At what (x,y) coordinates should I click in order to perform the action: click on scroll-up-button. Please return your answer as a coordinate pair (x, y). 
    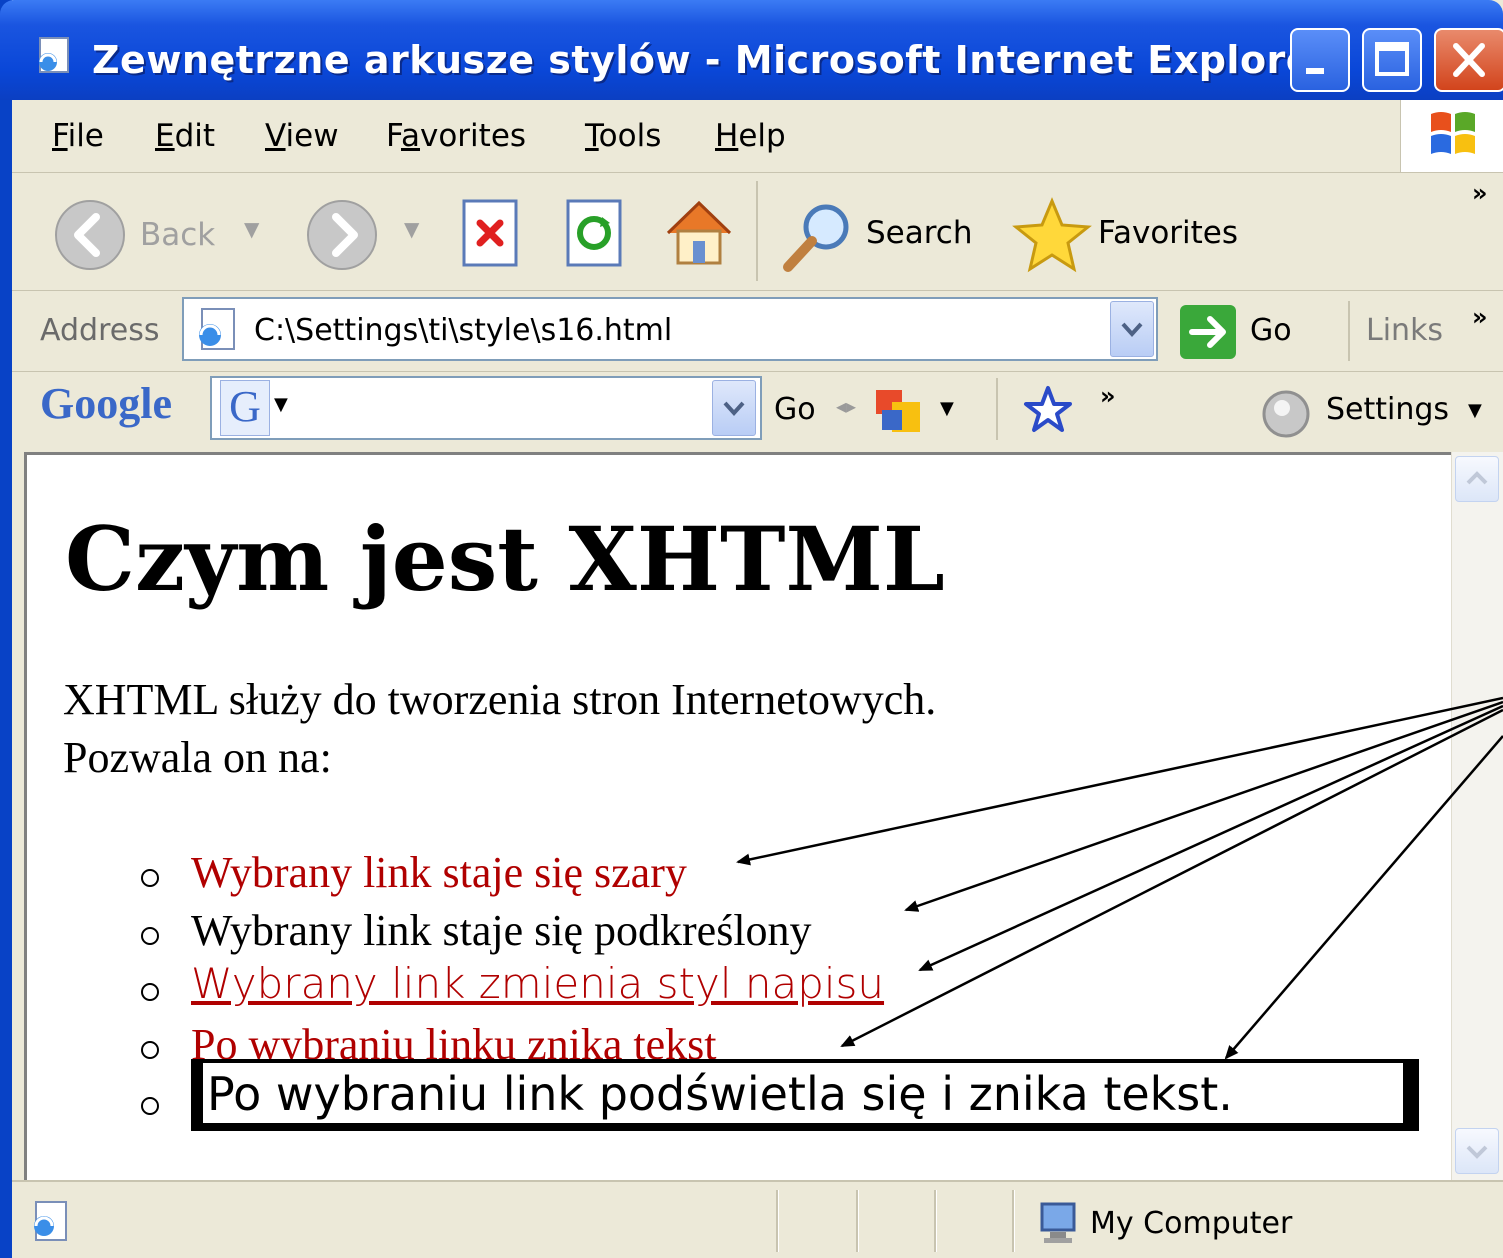
    Looking at the image, I should click on (1477, 479).